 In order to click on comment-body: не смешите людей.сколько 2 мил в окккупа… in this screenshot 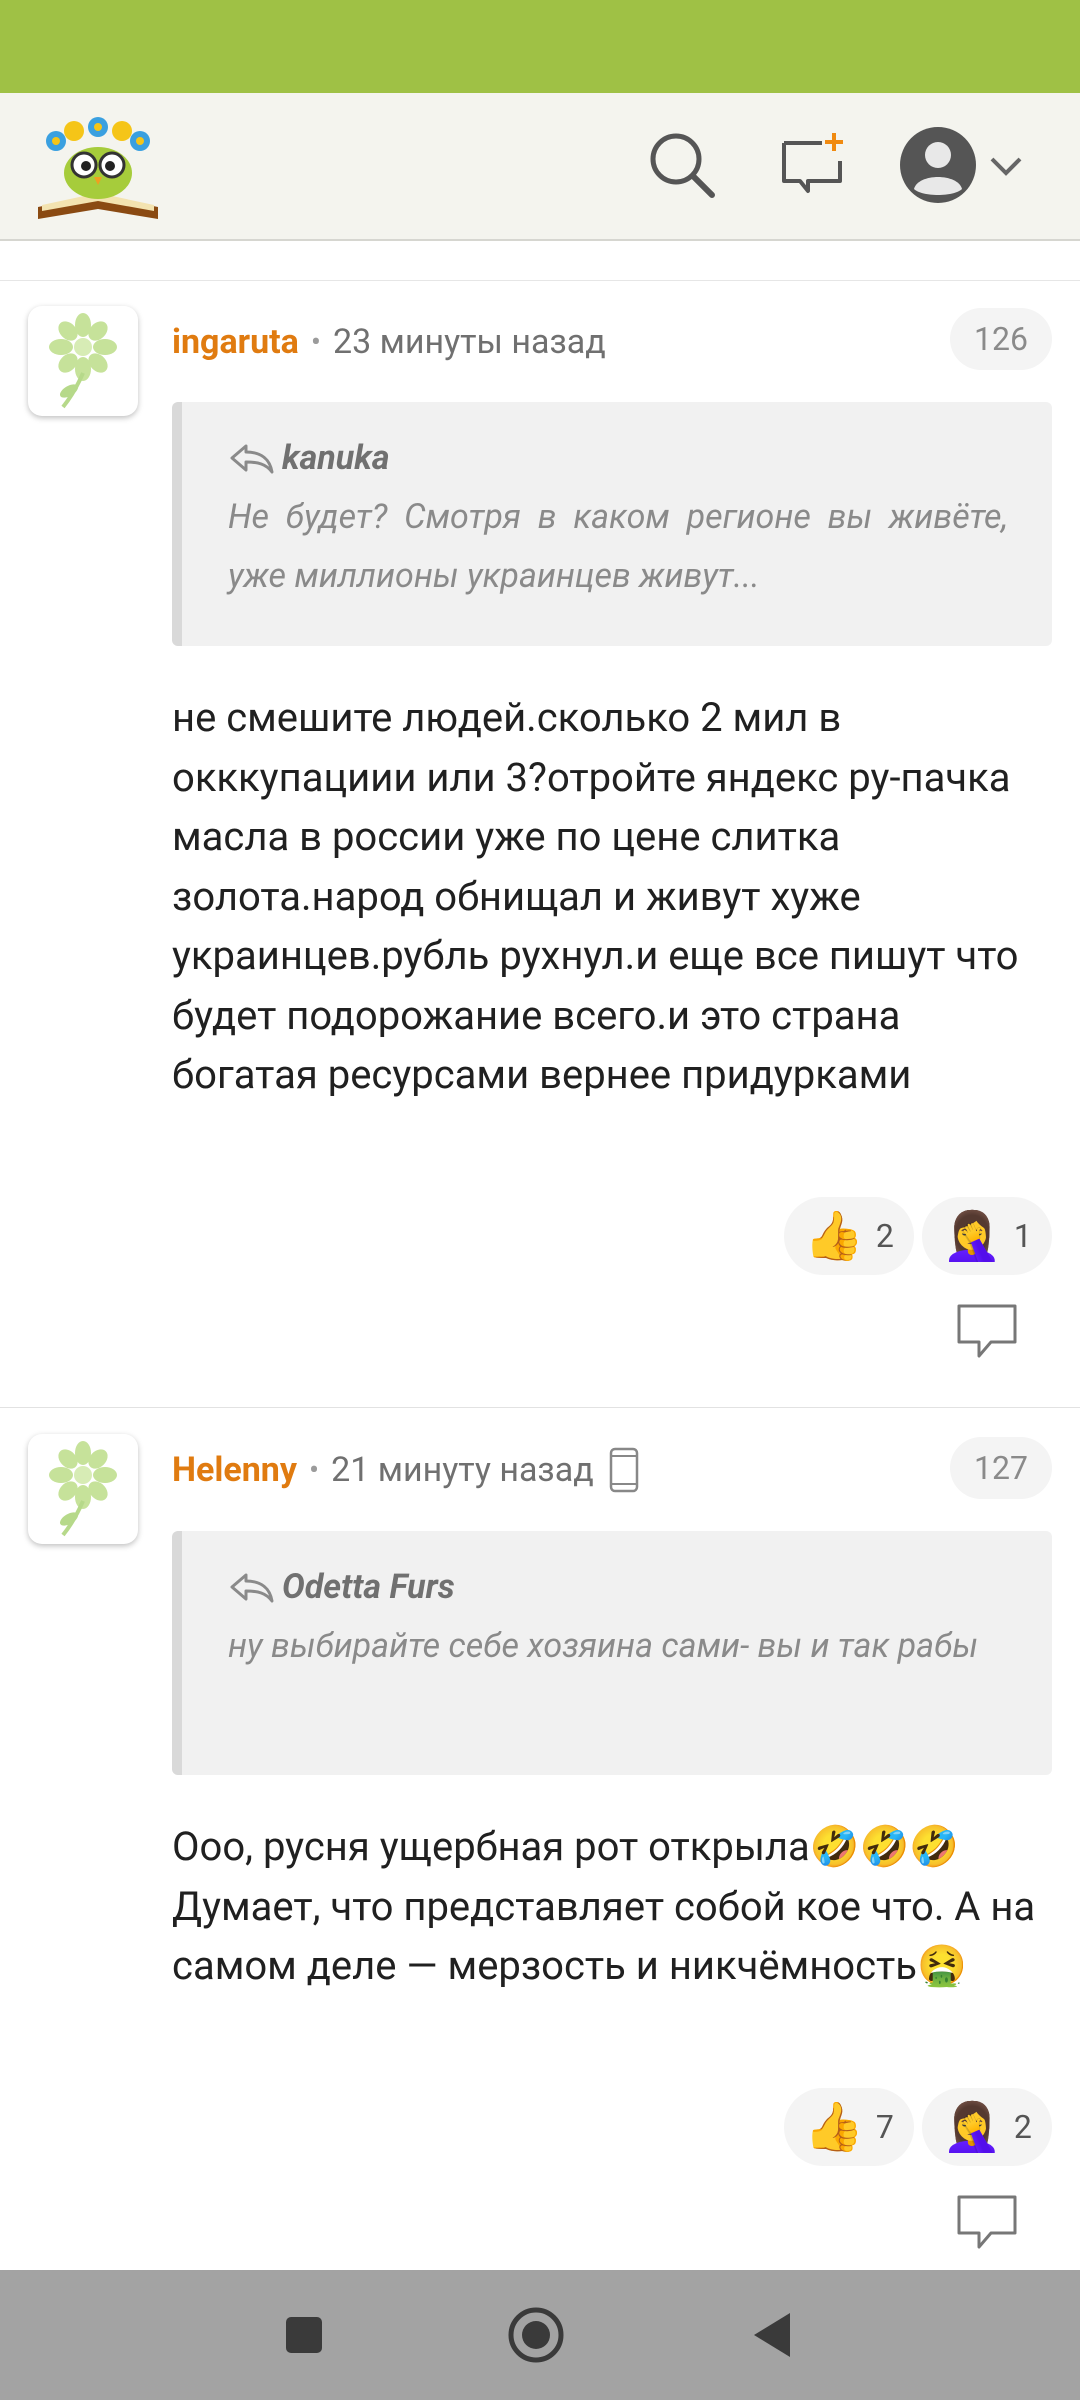, I will do `click(595, 896)`.